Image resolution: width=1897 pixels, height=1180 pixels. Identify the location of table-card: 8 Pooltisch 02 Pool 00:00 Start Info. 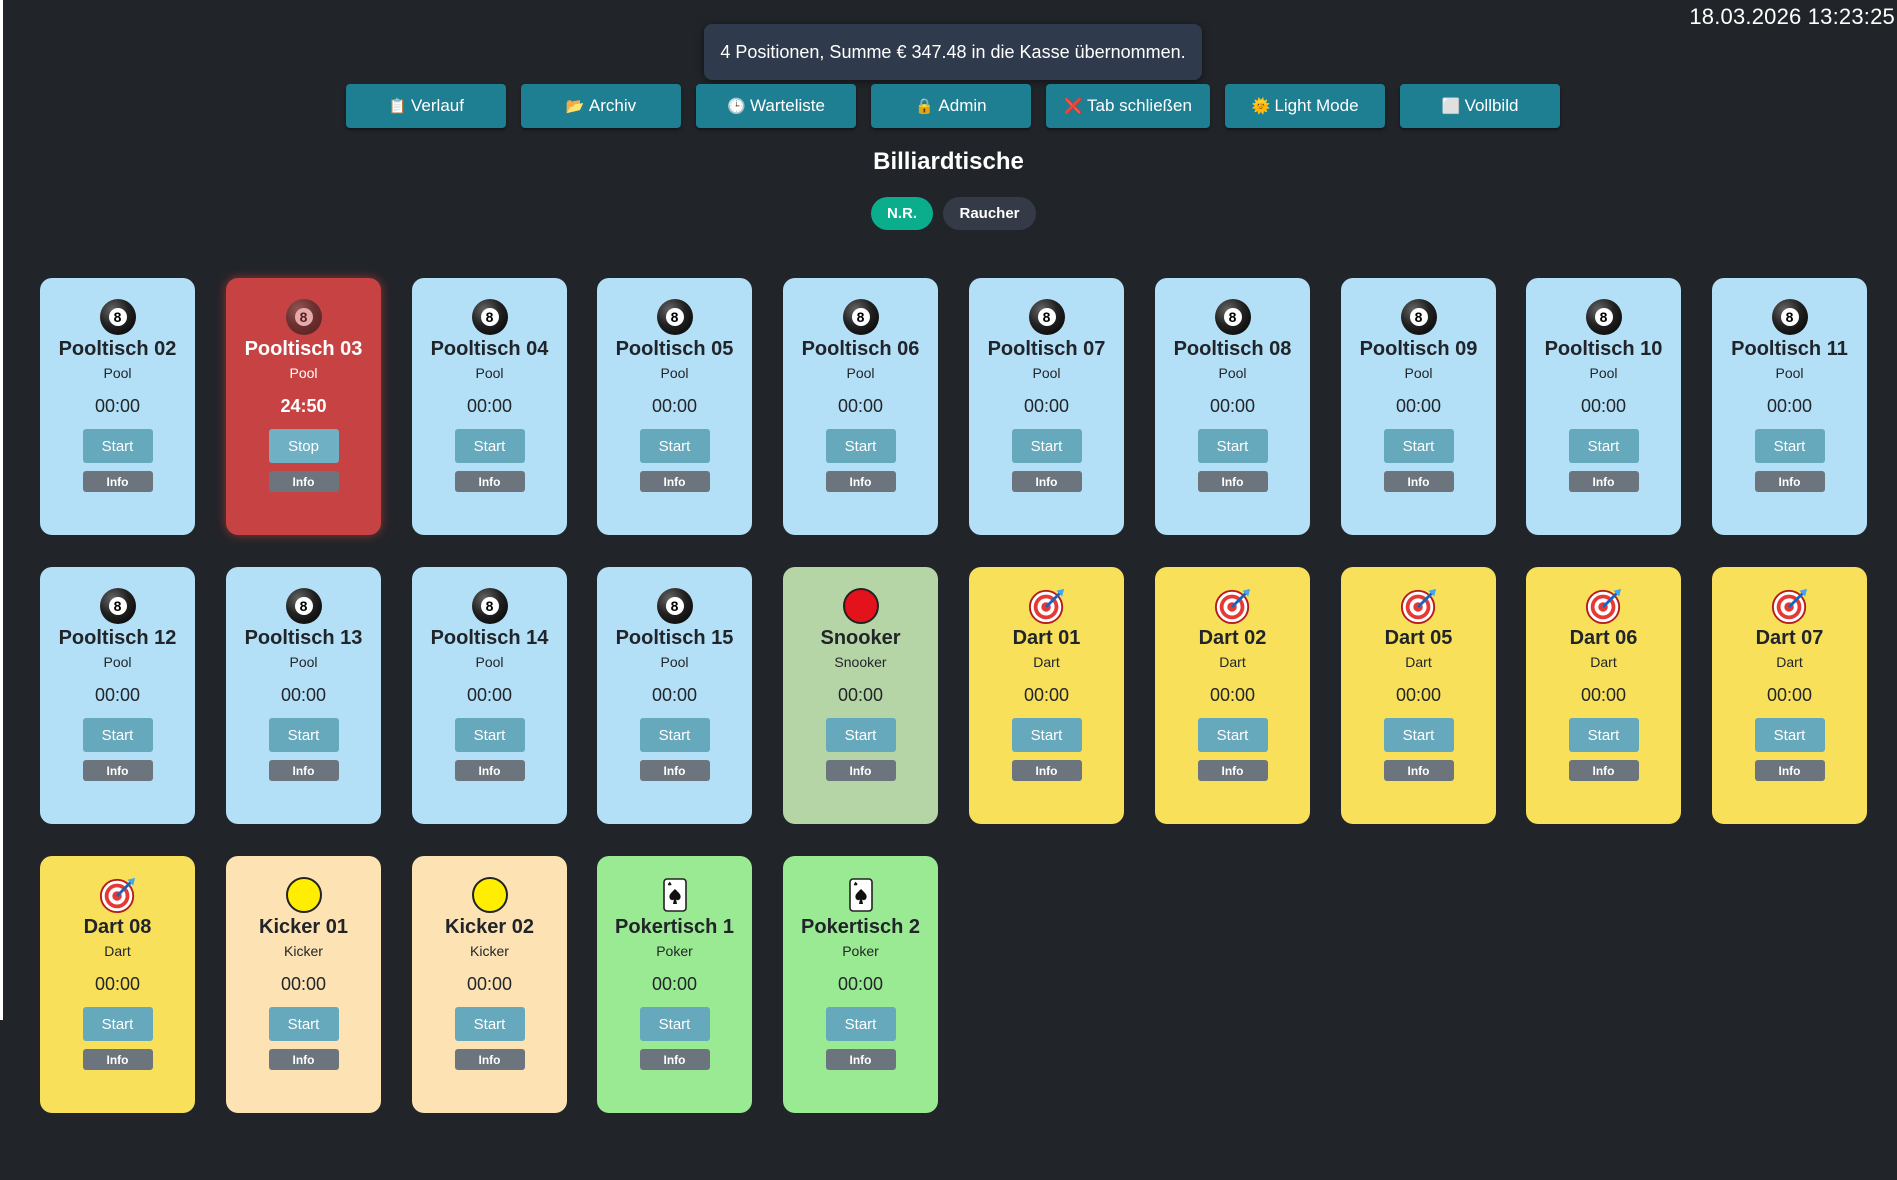
(117, 406).